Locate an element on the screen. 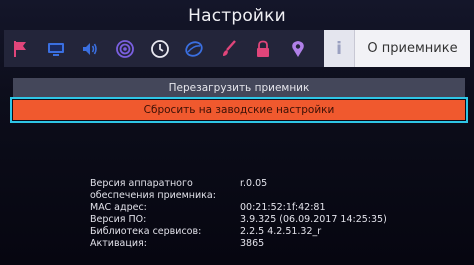  tab-audio is located at coordinates (90, 48).